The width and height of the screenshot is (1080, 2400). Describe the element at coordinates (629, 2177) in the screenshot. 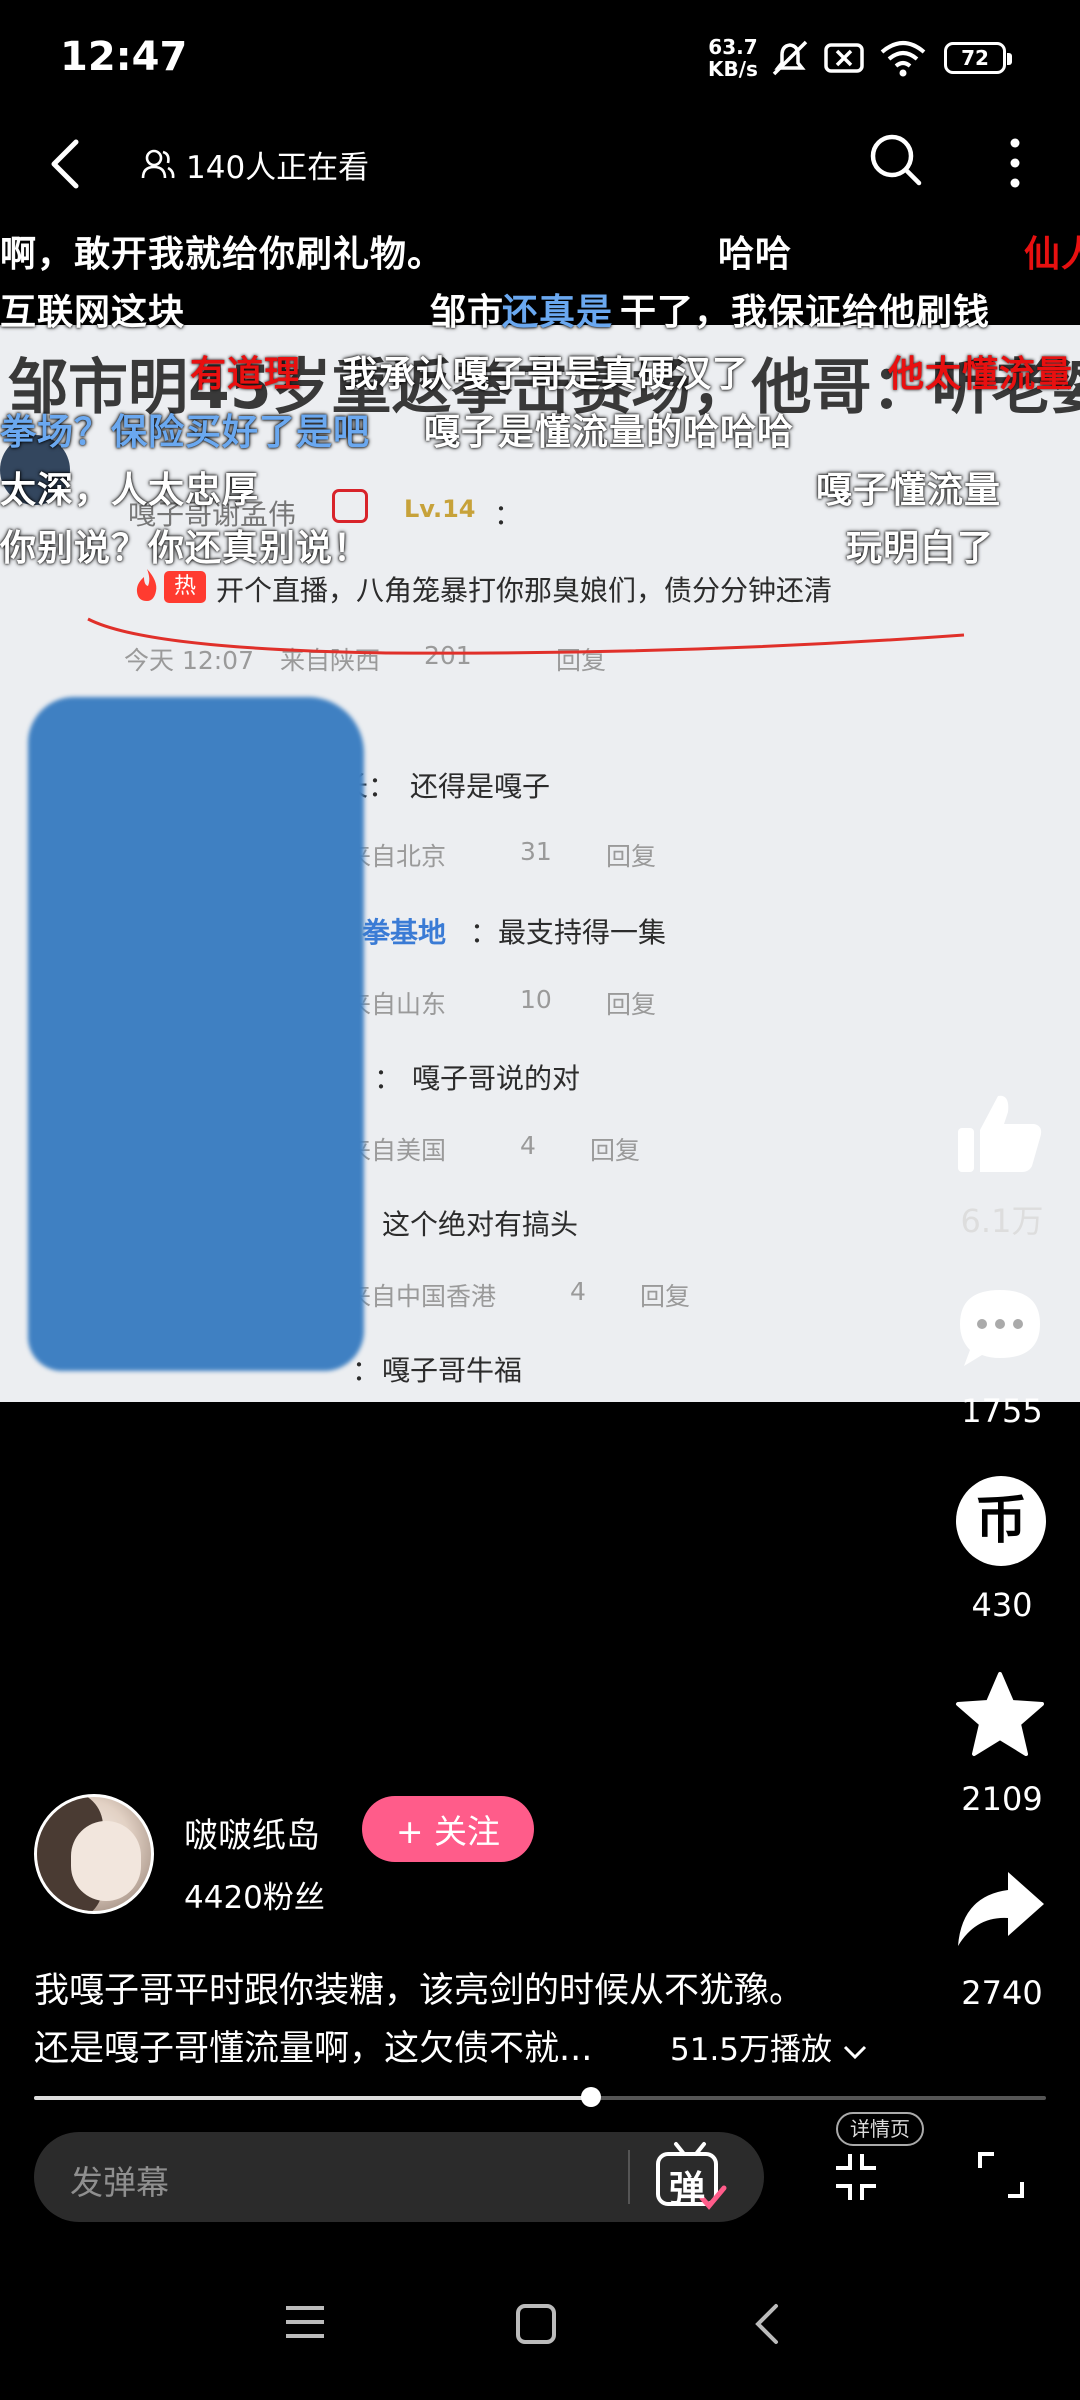

I see `divider` at that location.